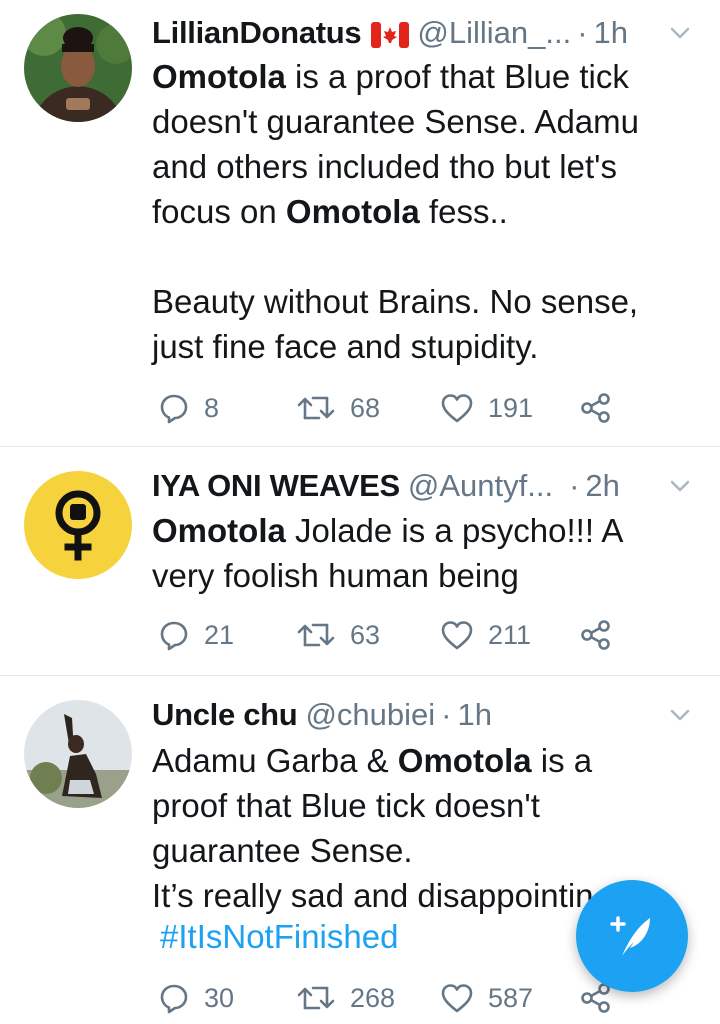 Image resolution: width=720 pixels, height=1024 pixels. What do you see at coordinates (602, 486) in the screenshot?
I see `timestamp: 2h` at bounding box center [602, 486].